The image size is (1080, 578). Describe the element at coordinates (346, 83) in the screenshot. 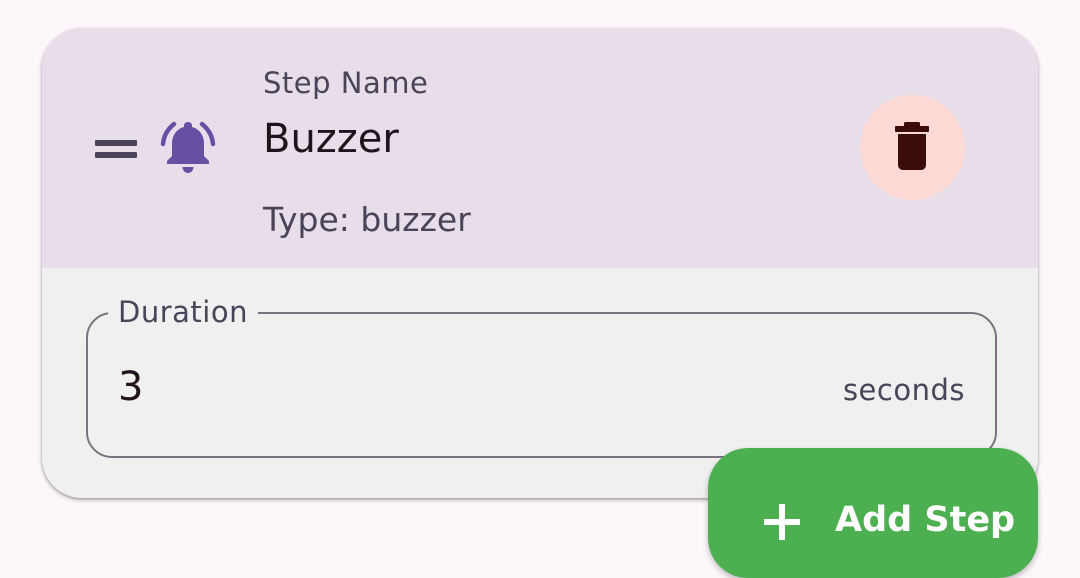

I see `step-name-label: Step Name` at that location.